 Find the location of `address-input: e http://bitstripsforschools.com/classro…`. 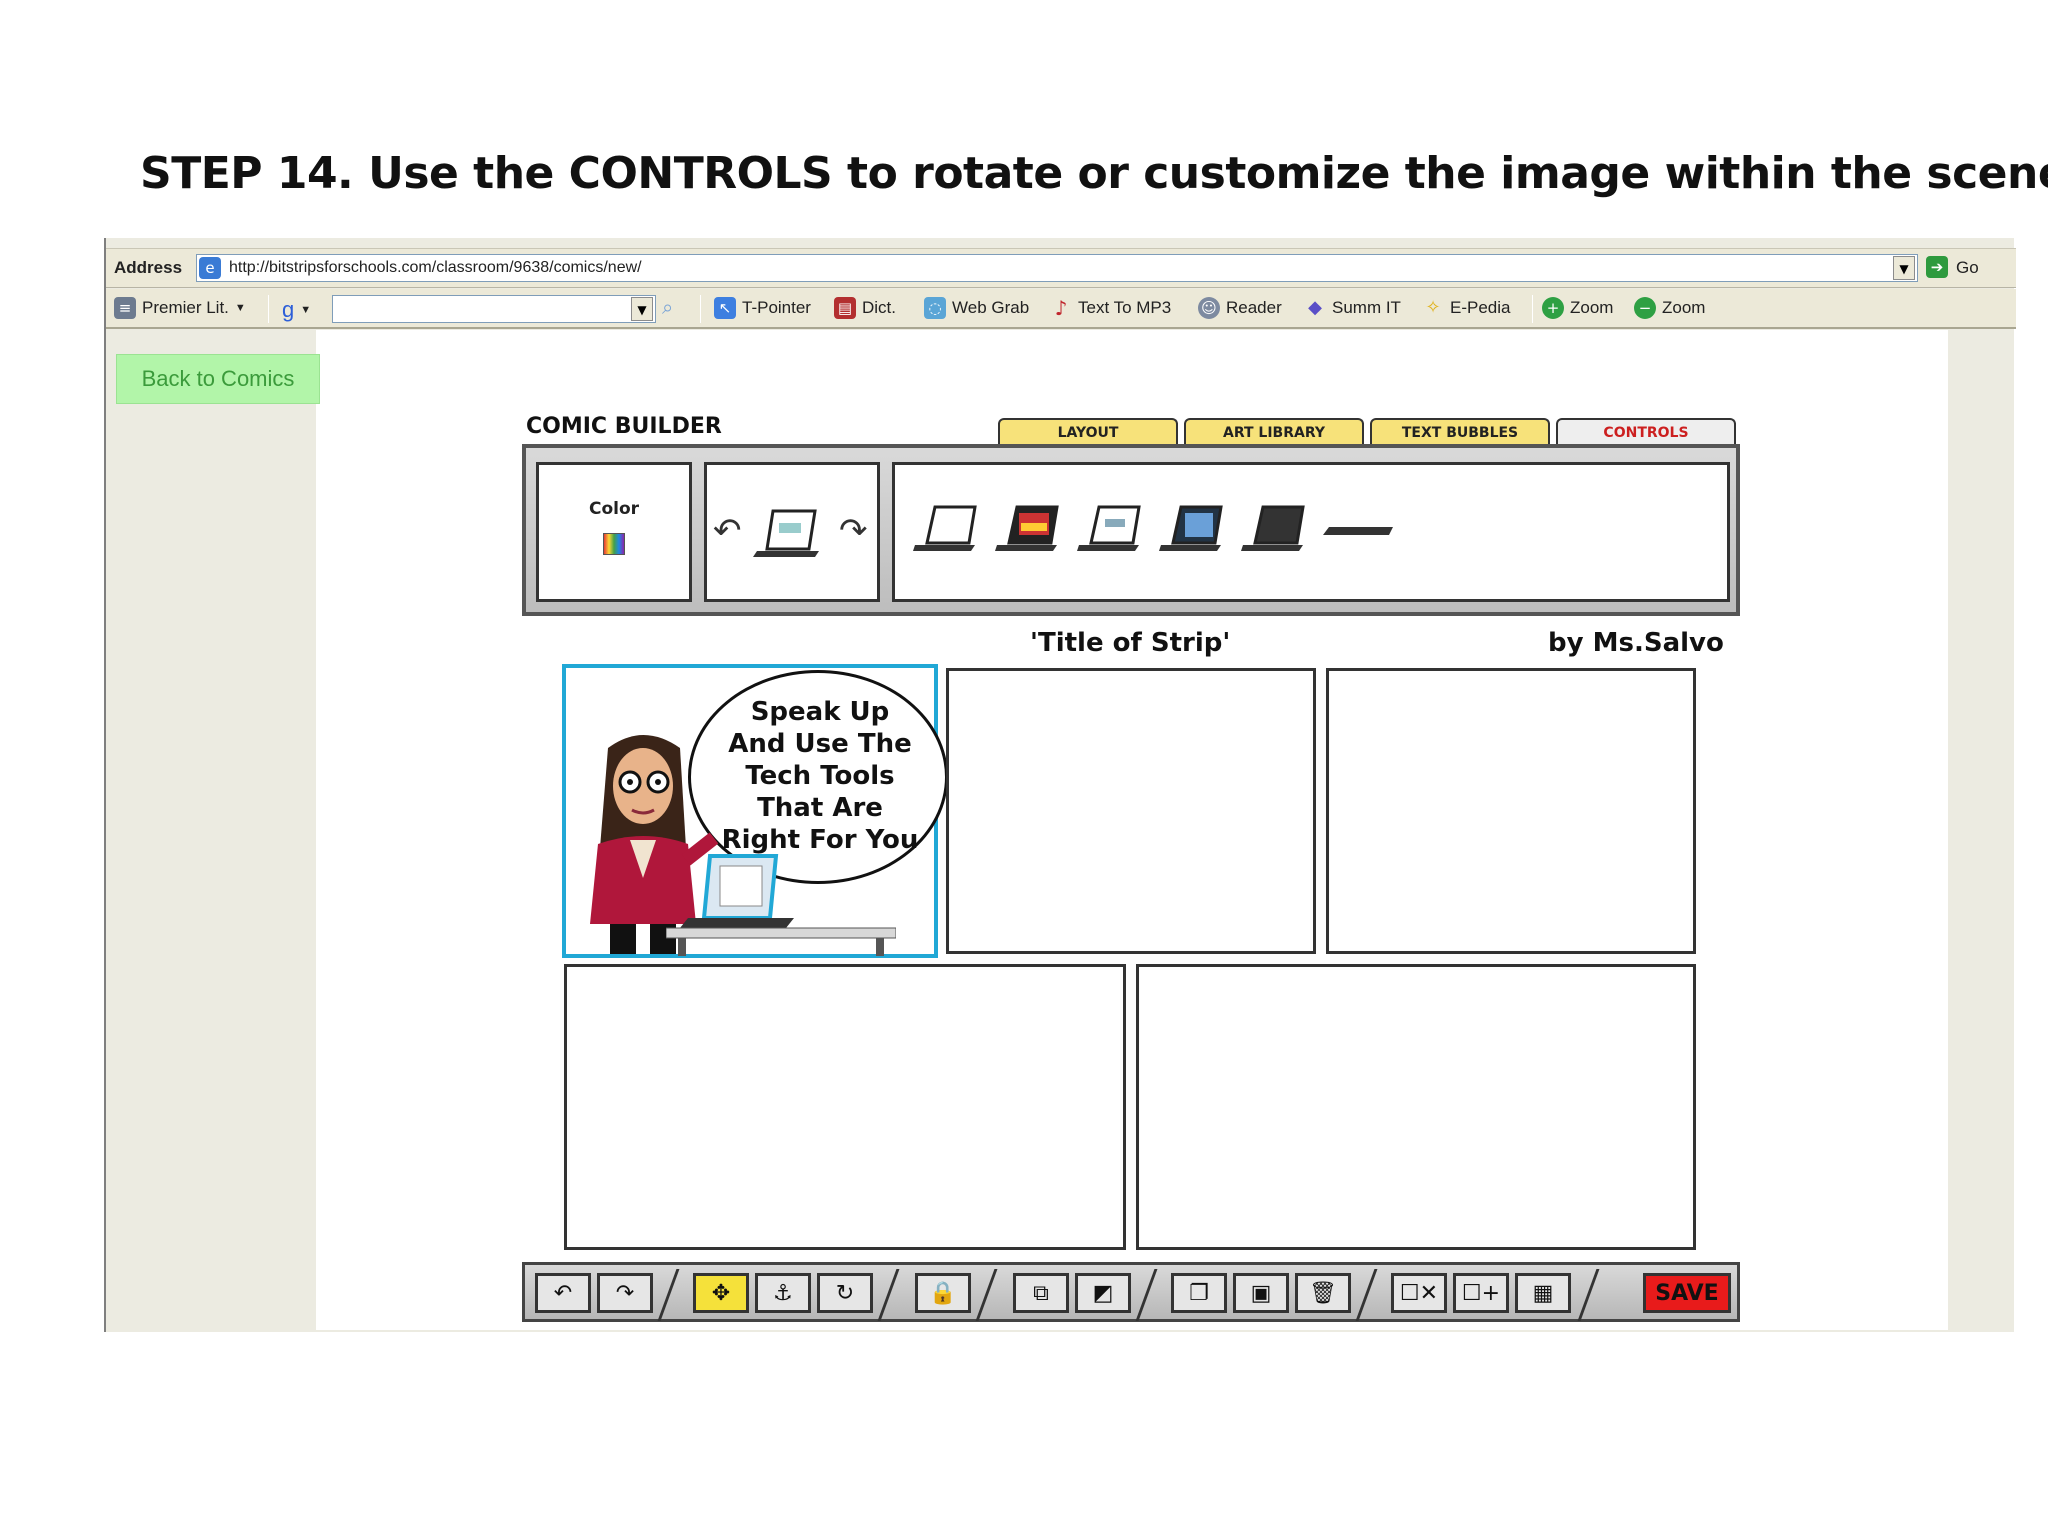

address-input: e http://bitstripsforschools.com/classro… is located at coordinates (1057, 268).